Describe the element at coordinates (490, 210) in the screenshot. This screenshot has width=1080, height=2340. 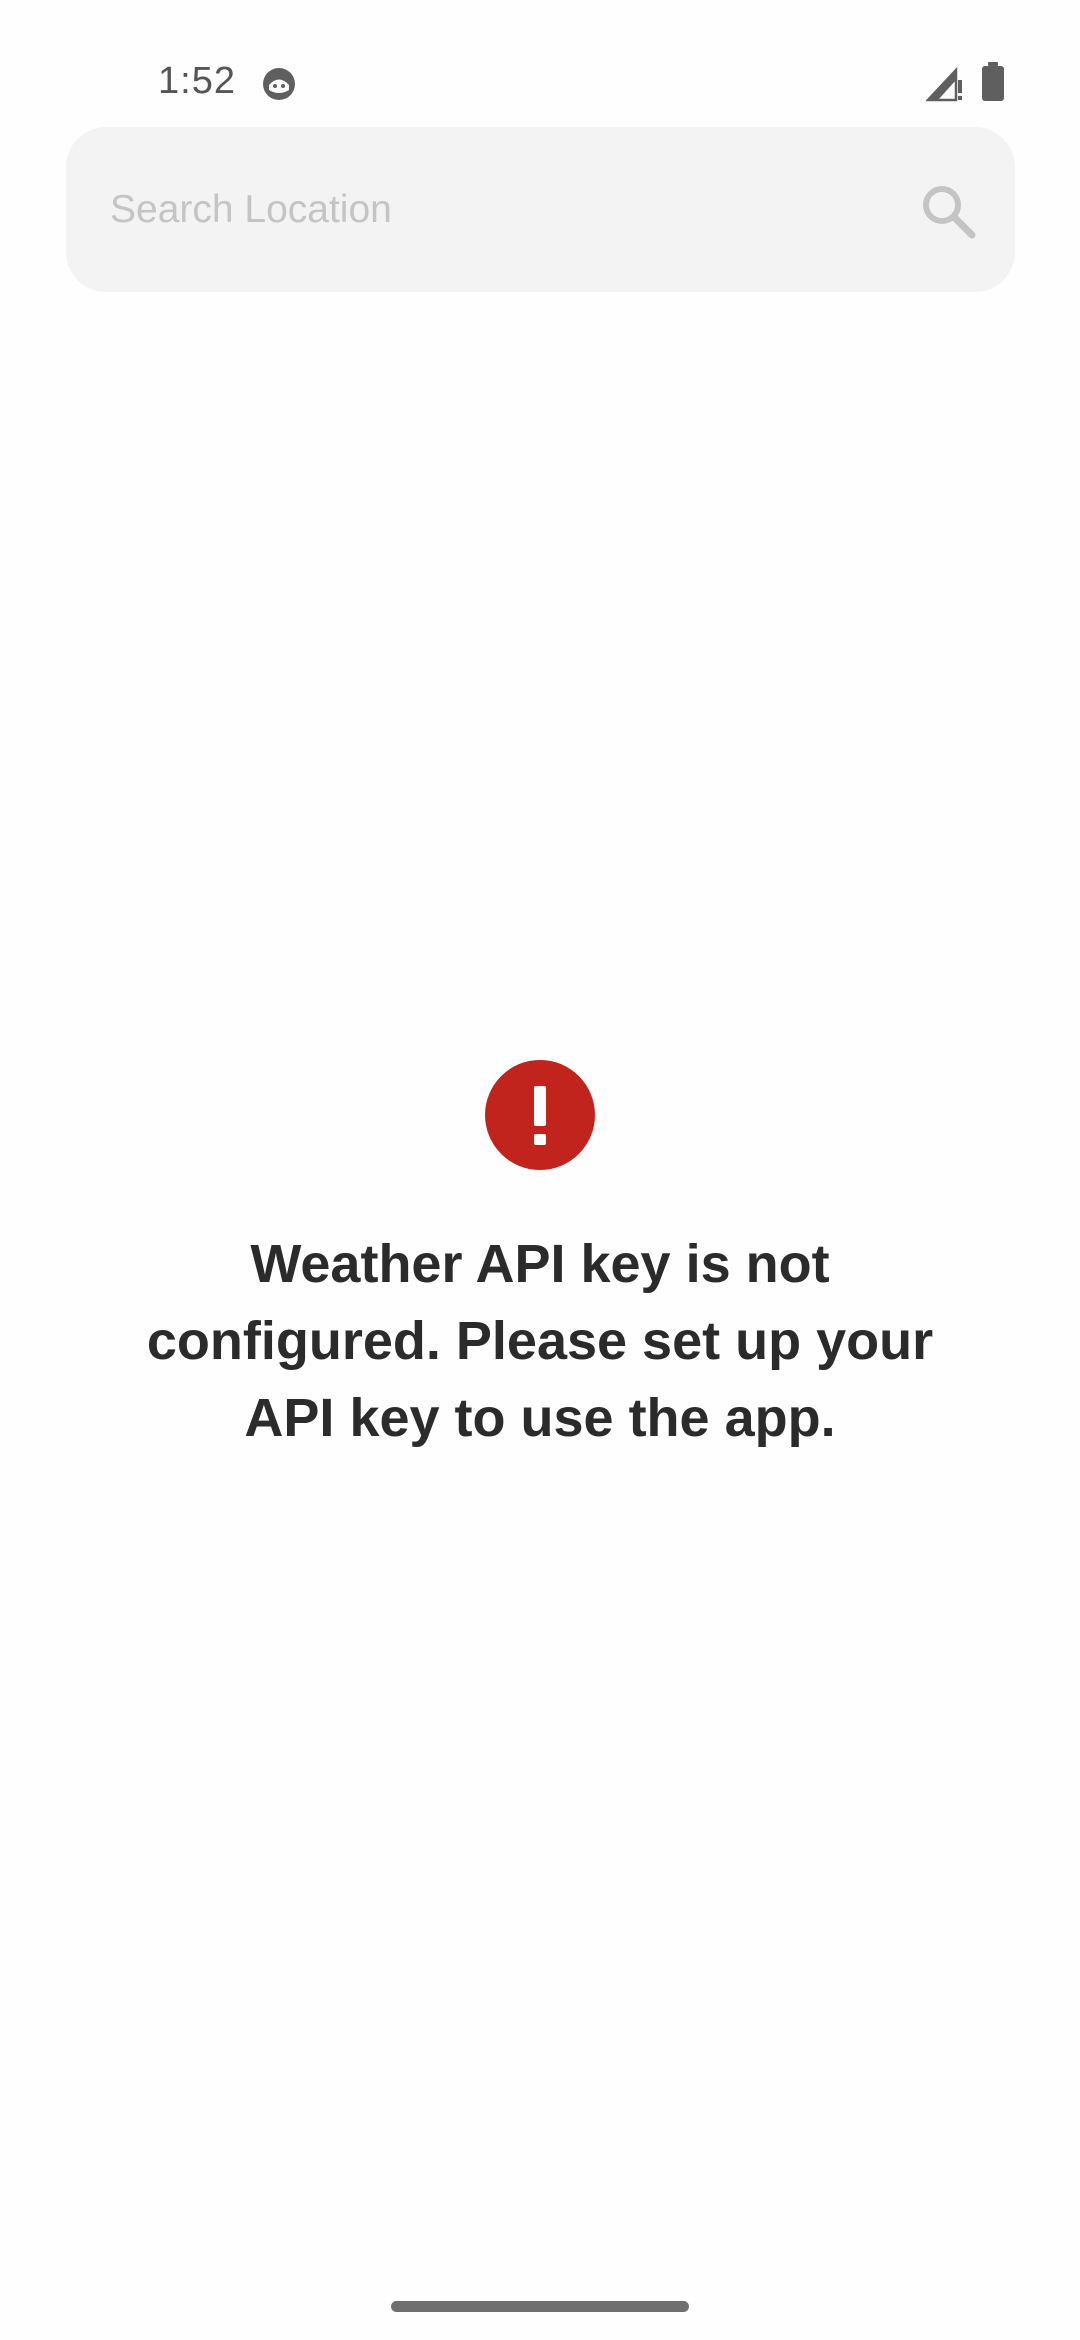
I see `search-location-input` at that location.